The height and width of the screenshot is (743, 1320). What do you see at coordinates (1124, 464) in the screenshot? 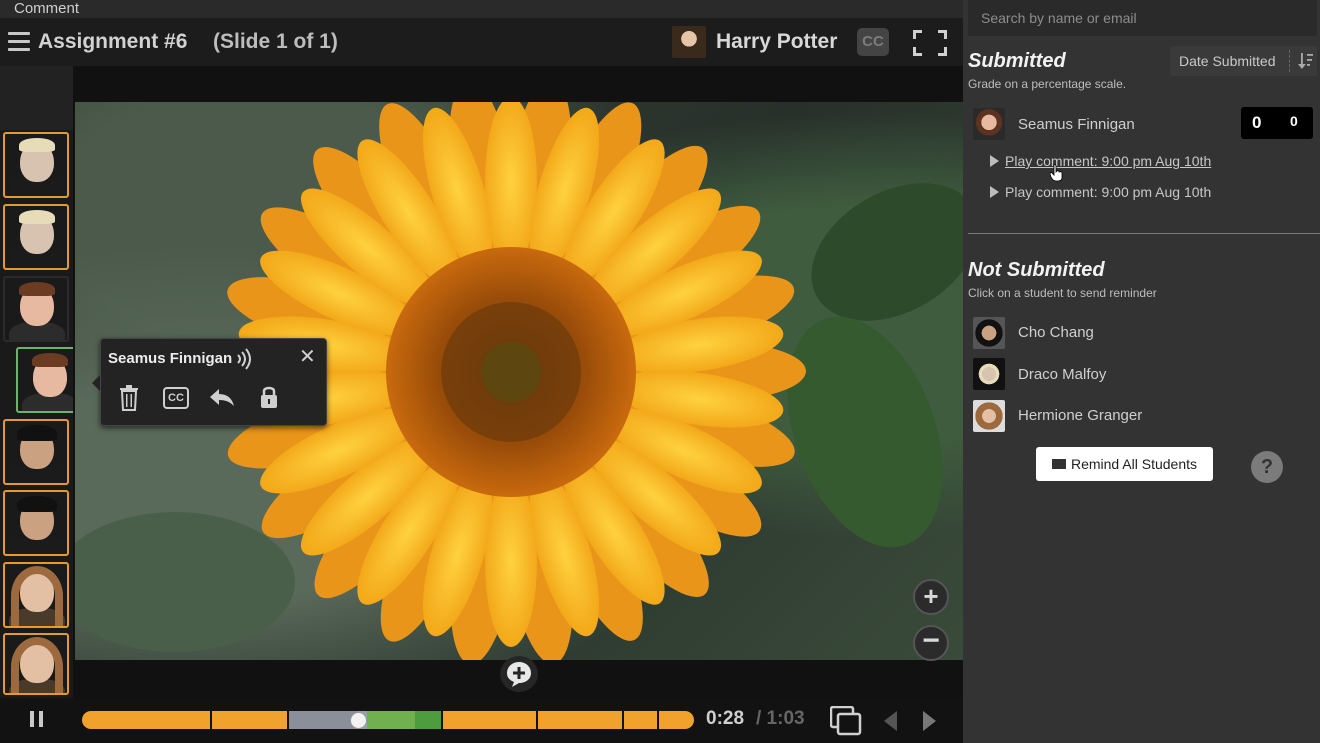
I see `remind-all-students-button: Remind All Students` at bounding box center [1124, 464].